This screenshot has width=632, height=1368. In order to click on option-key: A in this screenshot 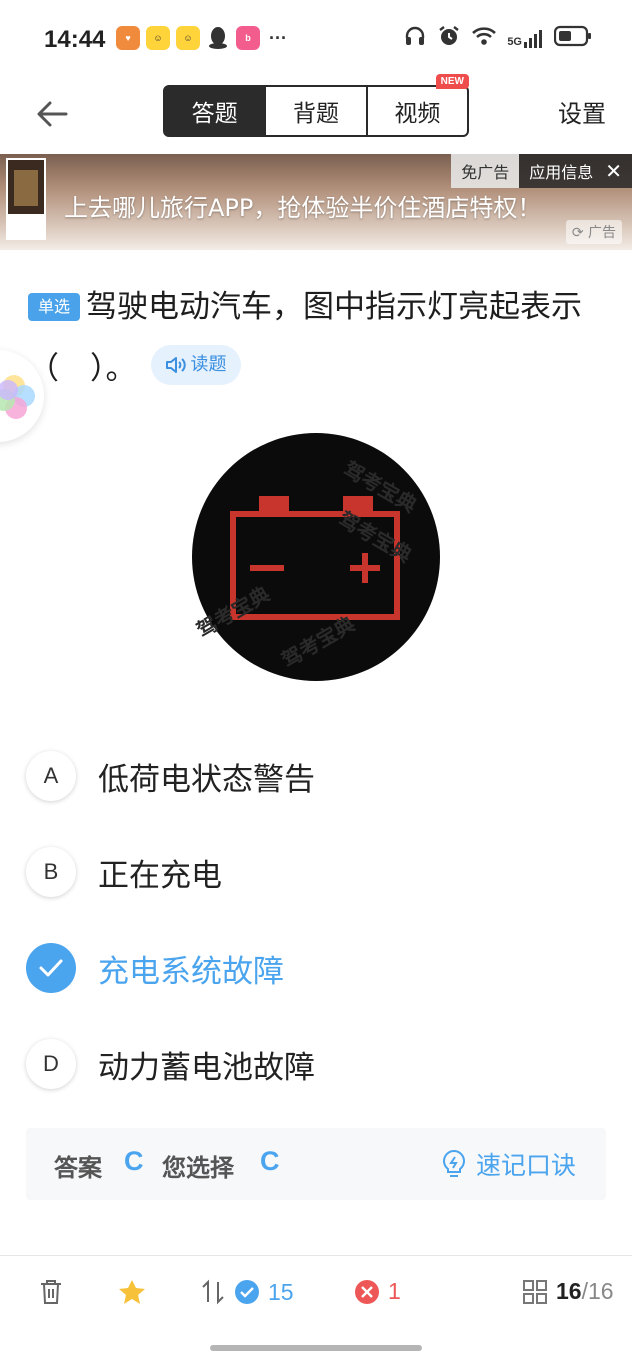, I will do `click(51, 776)`.